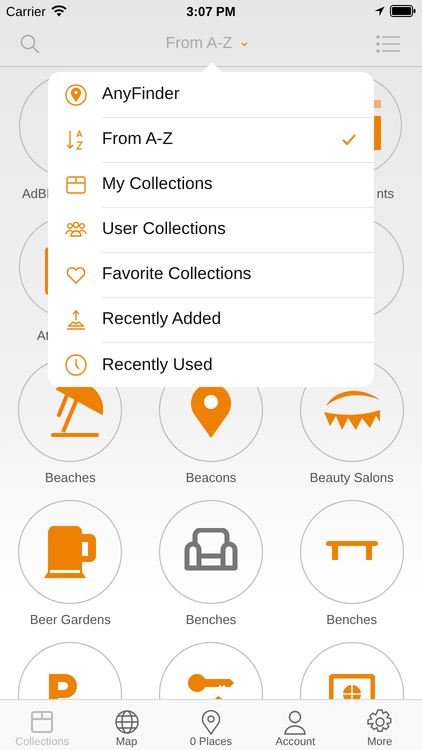  Describe the element at coordinates (70, 477) in the screenshot. I see `category-label: Beaches` at that location.